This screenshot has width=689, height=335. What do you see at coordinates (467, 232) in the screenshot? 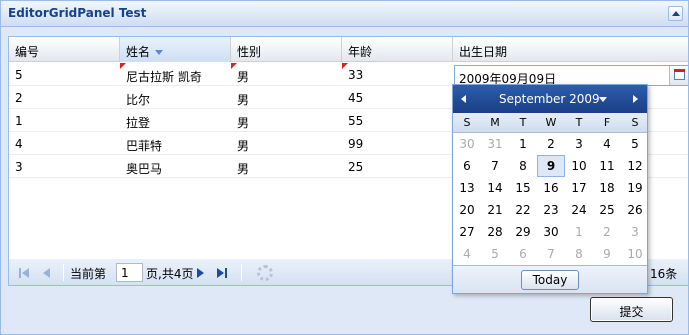
I see `calendar-day: 27` at bounding box center [467, 232].